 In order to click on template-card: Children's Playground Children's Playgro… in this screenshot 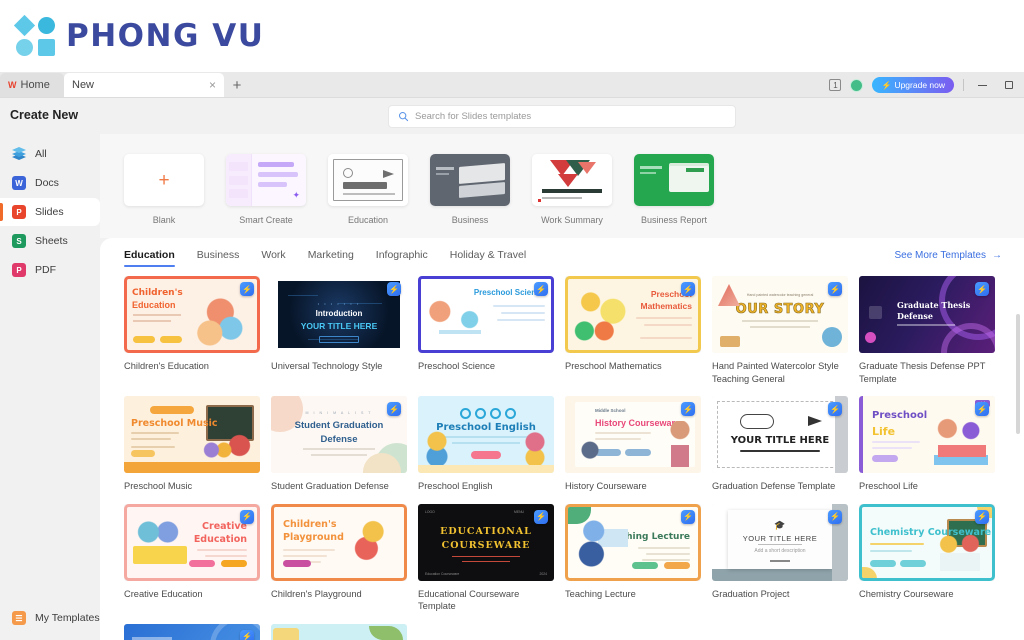, I will do `click(339, 558)`.